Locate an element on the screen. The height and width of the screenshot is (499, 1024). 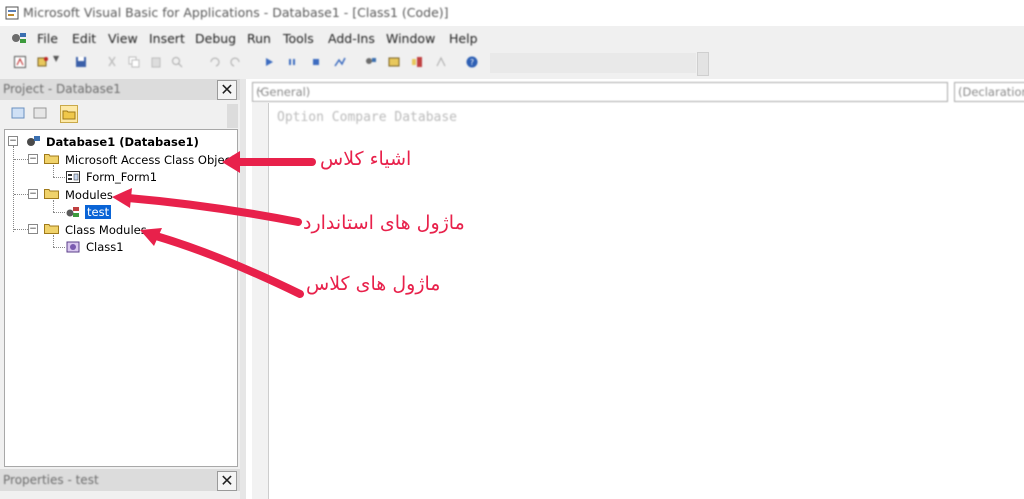
tree-node-access-class-objects: Microsoft Access Class Objects is located at coordinates (153, 160).